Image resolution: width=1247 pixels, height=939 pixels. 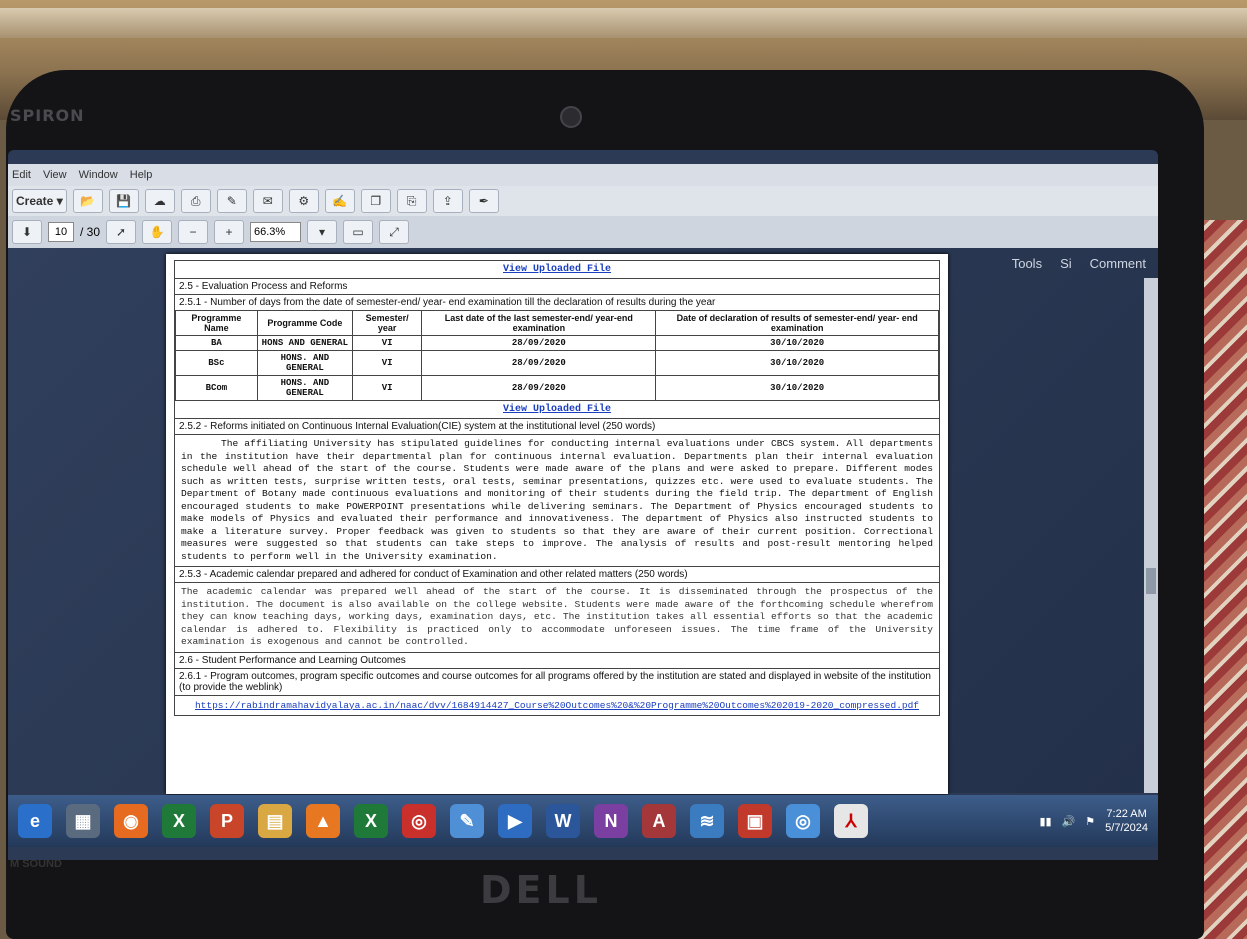 I want to click on background-shelf, so click(x=623, y=23).